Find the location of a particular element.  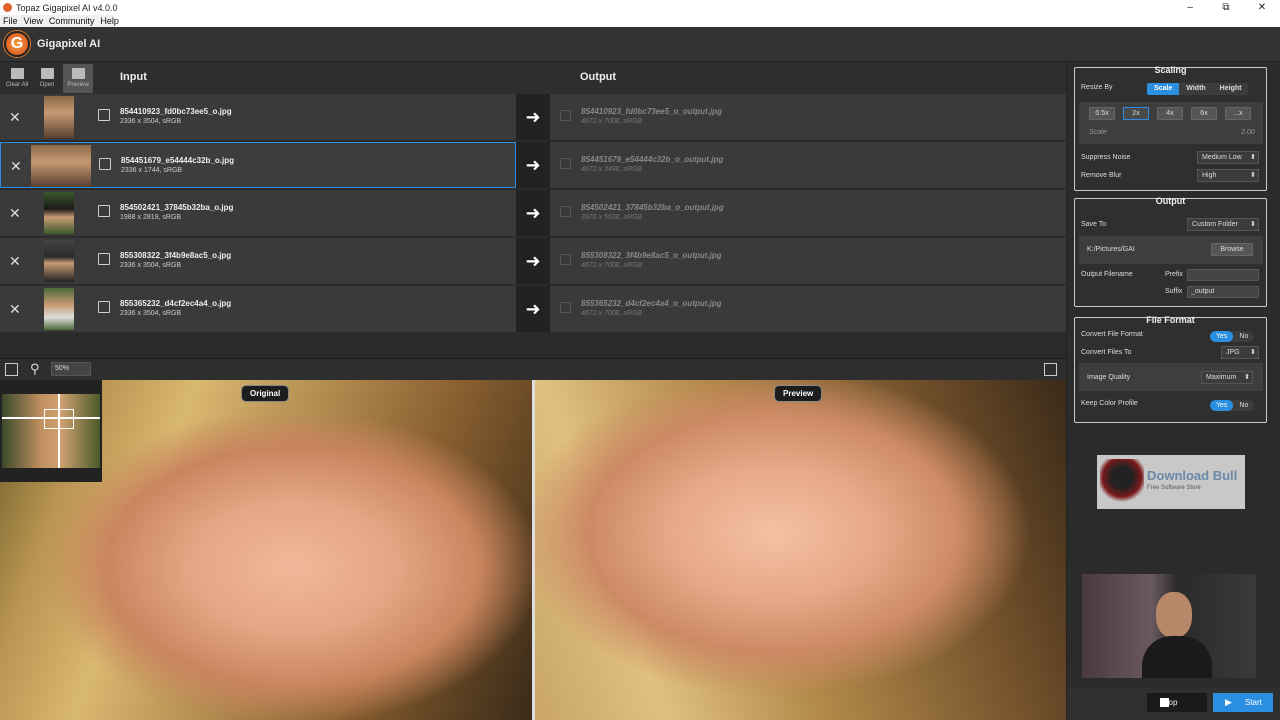

prefix-label: Prefix is located at coordinates (1174, 274).